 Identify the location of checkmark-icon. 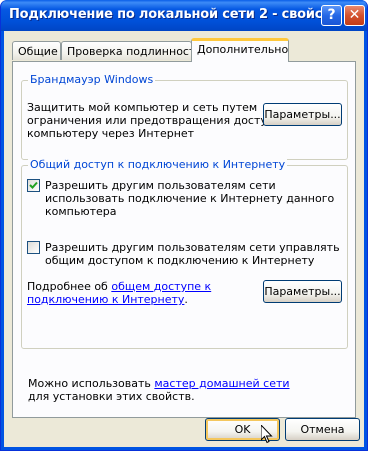
(33, 185).